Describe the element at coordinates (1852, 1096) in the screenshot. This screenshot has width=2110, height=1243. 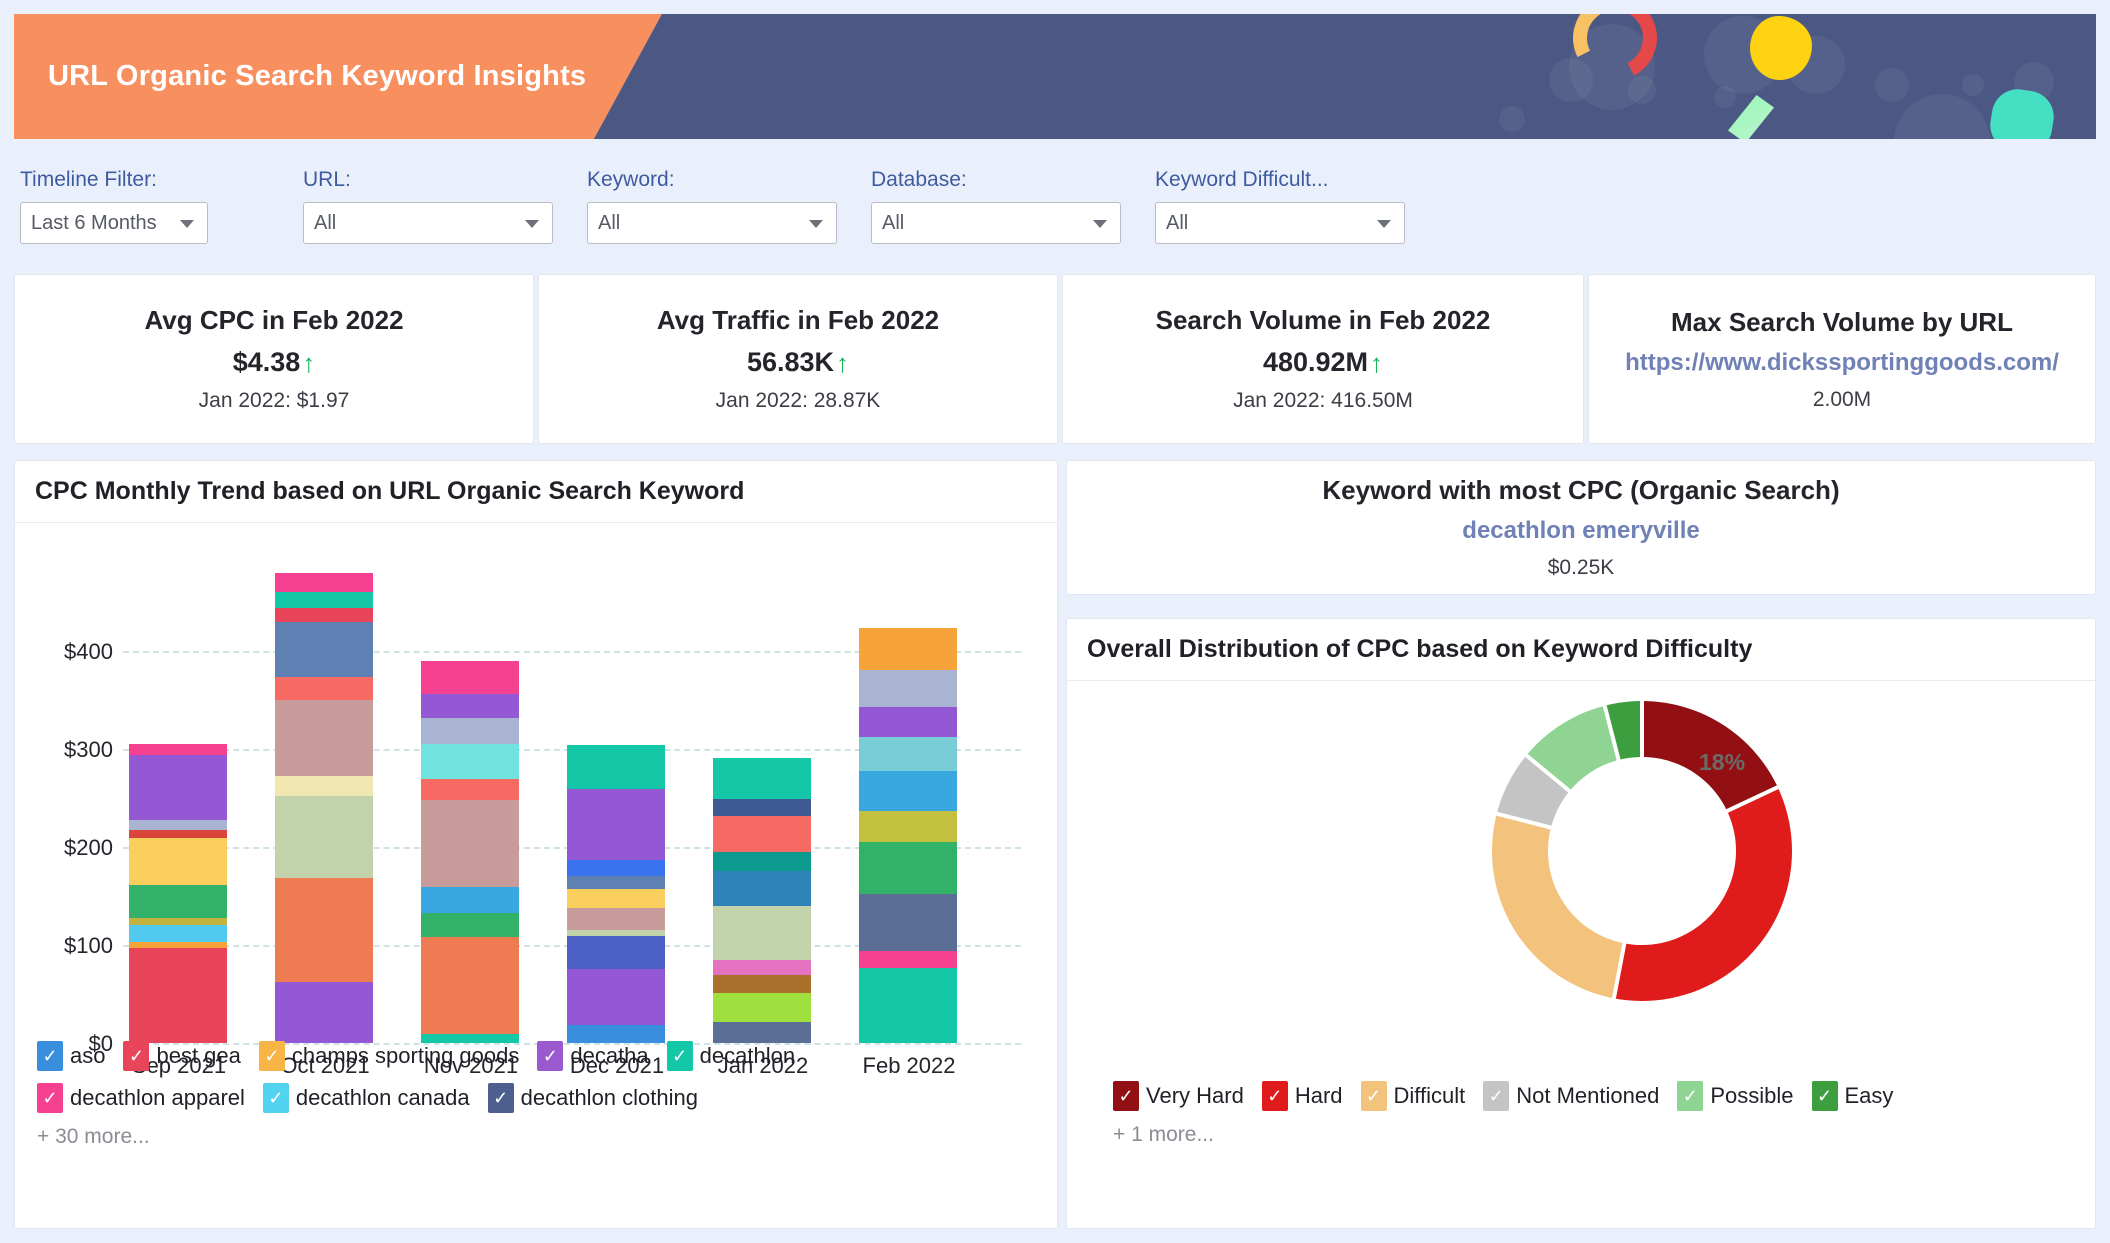
I see `legend-item-easy: ✓ Easy` at that location.